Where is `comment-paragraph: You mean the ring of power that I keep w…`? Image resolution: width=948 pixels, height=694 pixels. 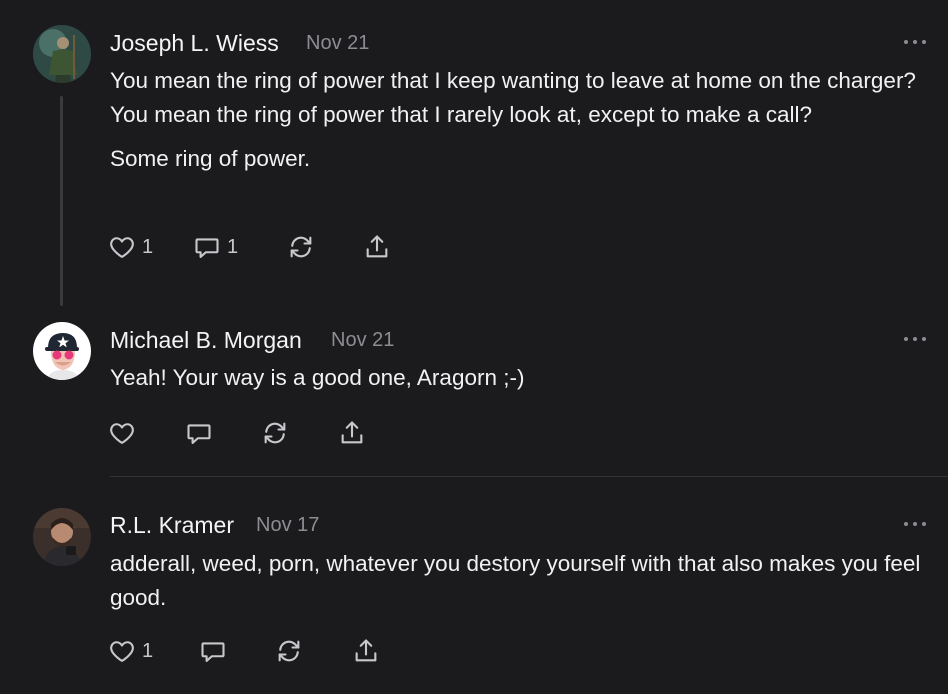
comment-paragraph: You mean the ring of power that I keep w… is located at coordinates (513, 97).